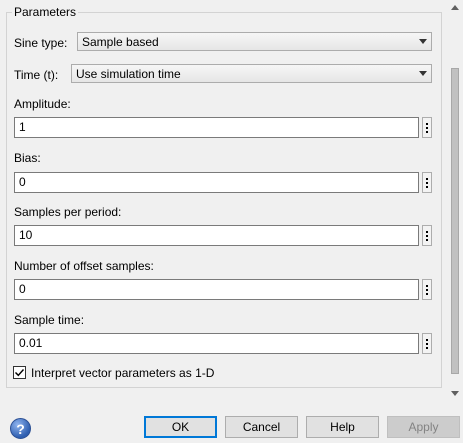 The height and width of the screenshot is (443, 463). I want to click on bias-field: 0, so click(216, 182).